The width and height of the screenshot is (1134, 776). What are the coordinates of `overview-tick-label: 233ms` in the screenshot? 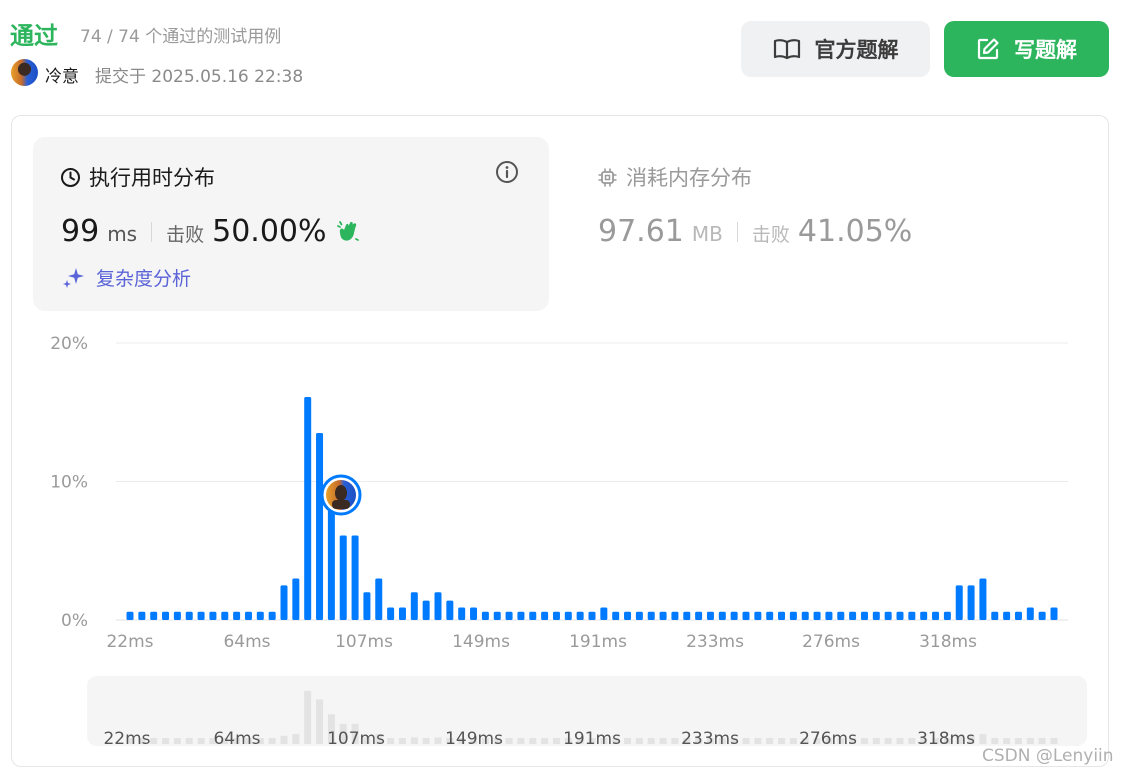 It's located at (710, 739).